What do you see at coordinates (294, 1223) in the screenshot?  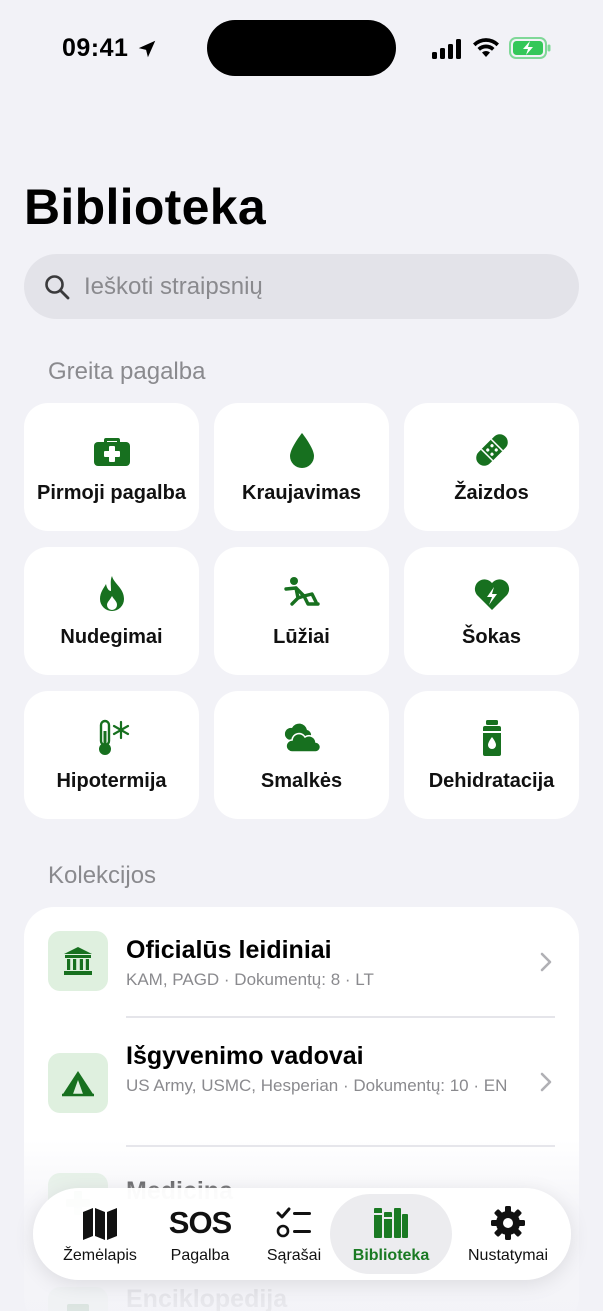 I see `checklist-icon` at bounding box center [294, 1223].